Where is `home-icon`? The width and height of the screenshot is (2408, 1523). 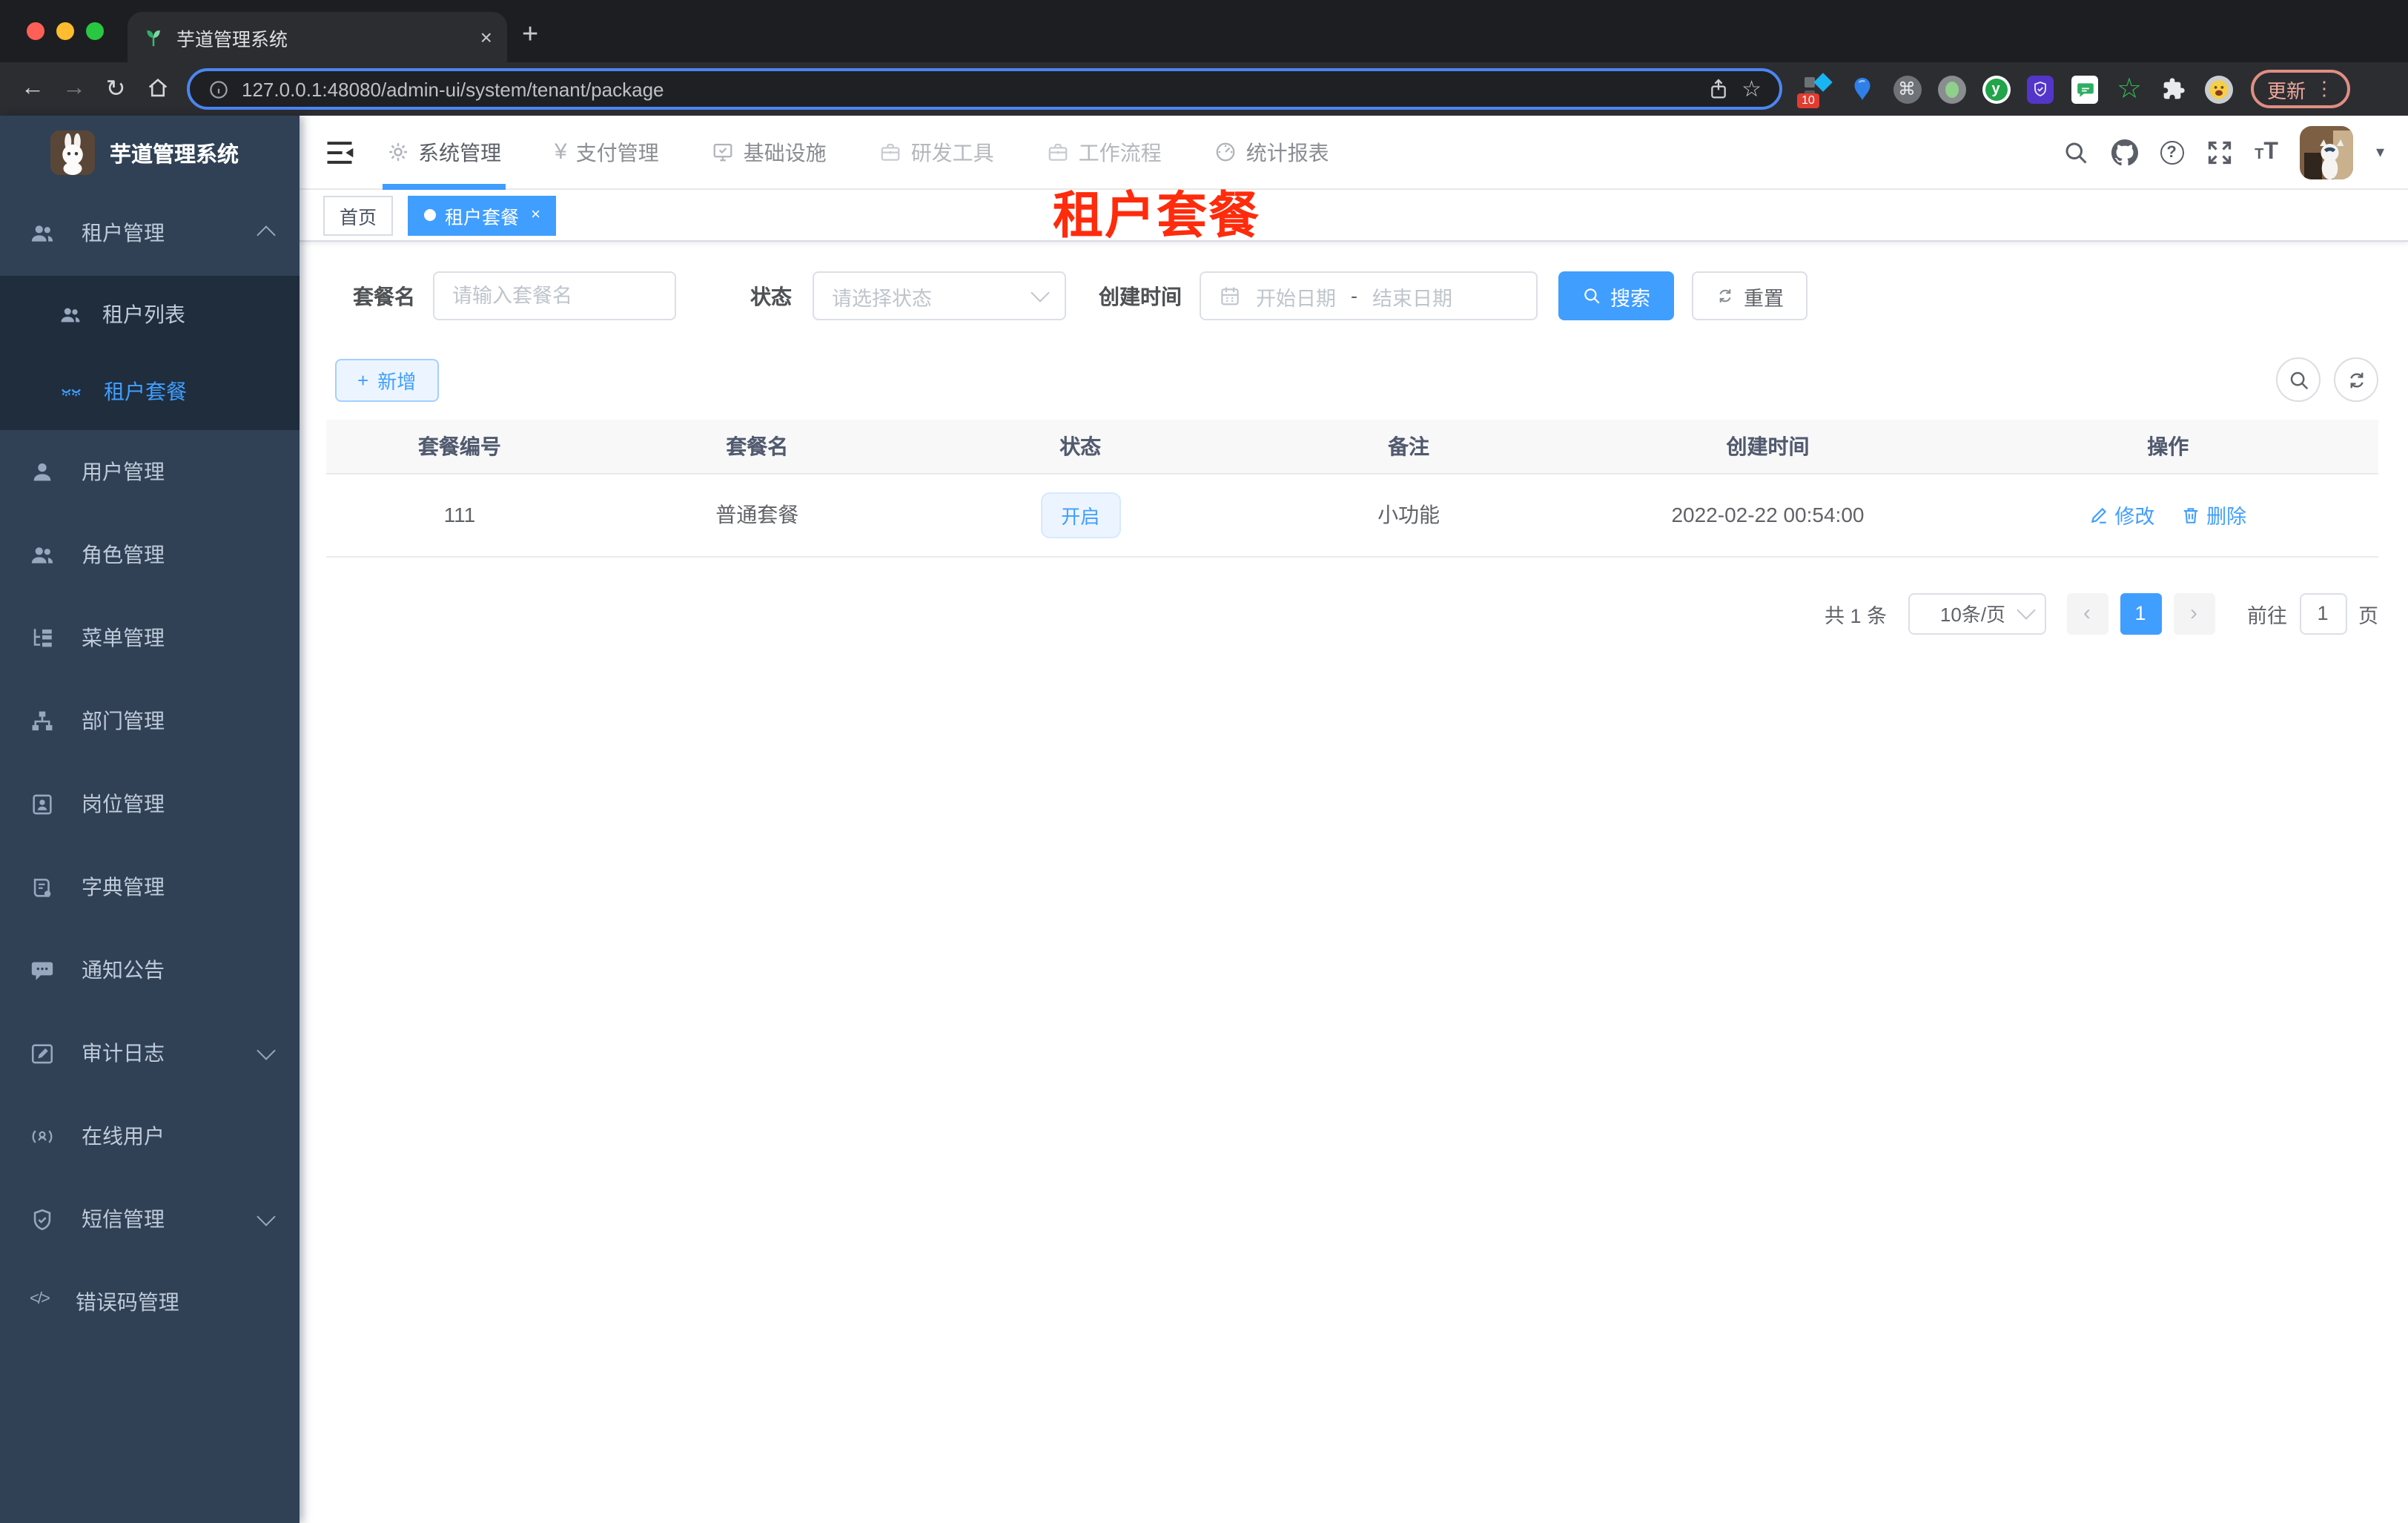 home-icon is located at coordinates (157, 89).